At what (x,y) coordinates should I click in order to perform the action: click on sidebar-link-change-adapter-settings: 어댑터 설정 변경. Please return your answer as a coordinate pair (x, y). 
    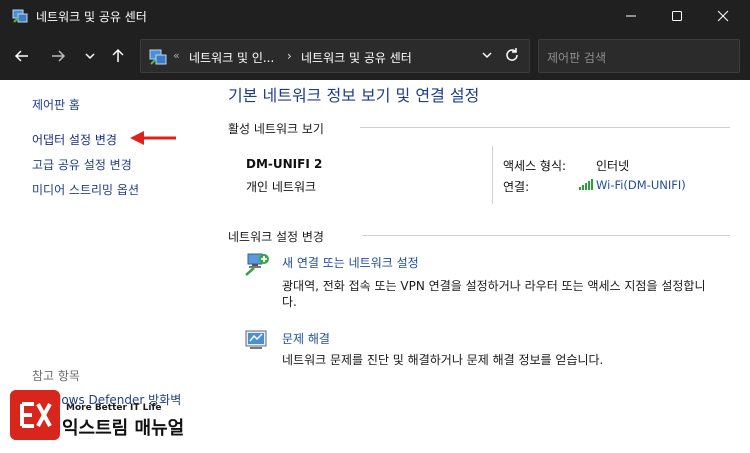
    Looking at the image, I should click on (74, 139).